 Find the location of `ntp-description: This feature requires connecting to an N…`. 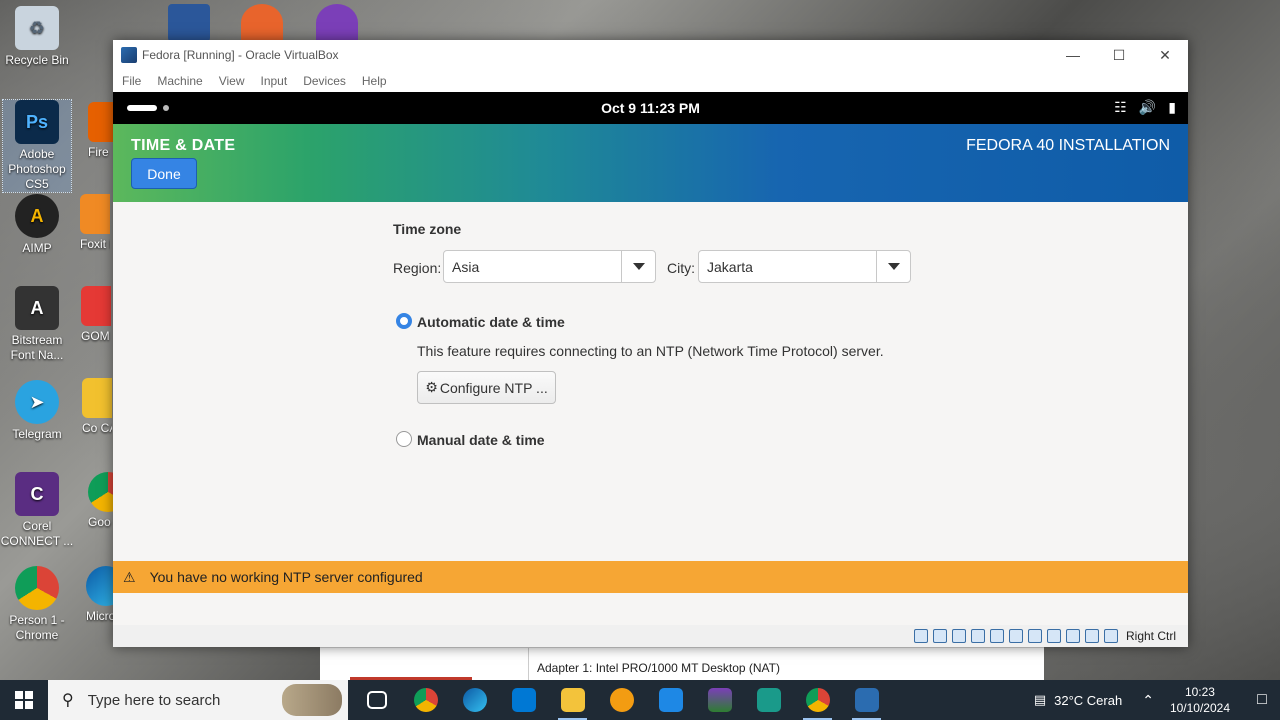

ntp-description: This feature requires connecting to an N… is located at coordinates (650, 351).